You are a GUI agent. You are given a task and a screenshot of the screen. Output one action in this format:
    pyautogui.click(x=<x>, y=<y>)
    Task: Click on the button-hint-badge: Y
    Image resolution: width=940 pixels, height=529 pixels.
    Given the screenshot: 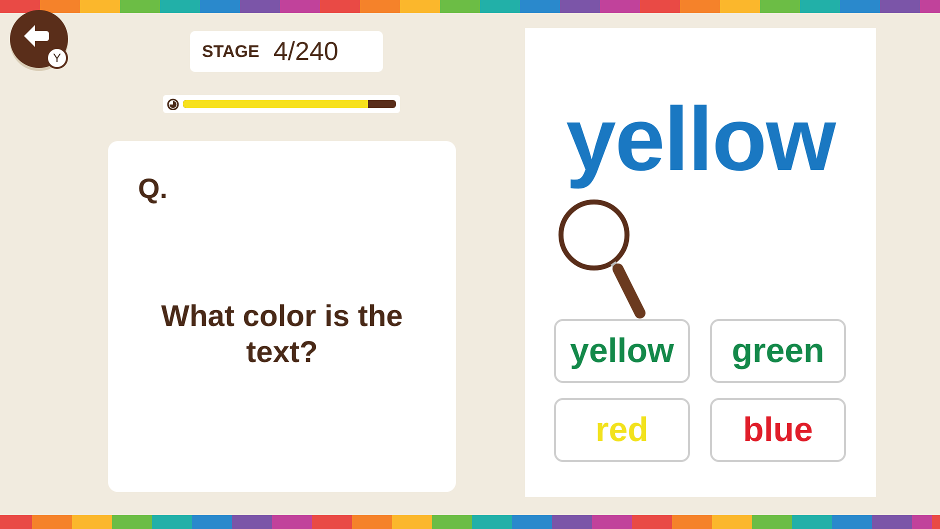 What is the action you would take?
    pyautogui.click(x=57, y=58)
    